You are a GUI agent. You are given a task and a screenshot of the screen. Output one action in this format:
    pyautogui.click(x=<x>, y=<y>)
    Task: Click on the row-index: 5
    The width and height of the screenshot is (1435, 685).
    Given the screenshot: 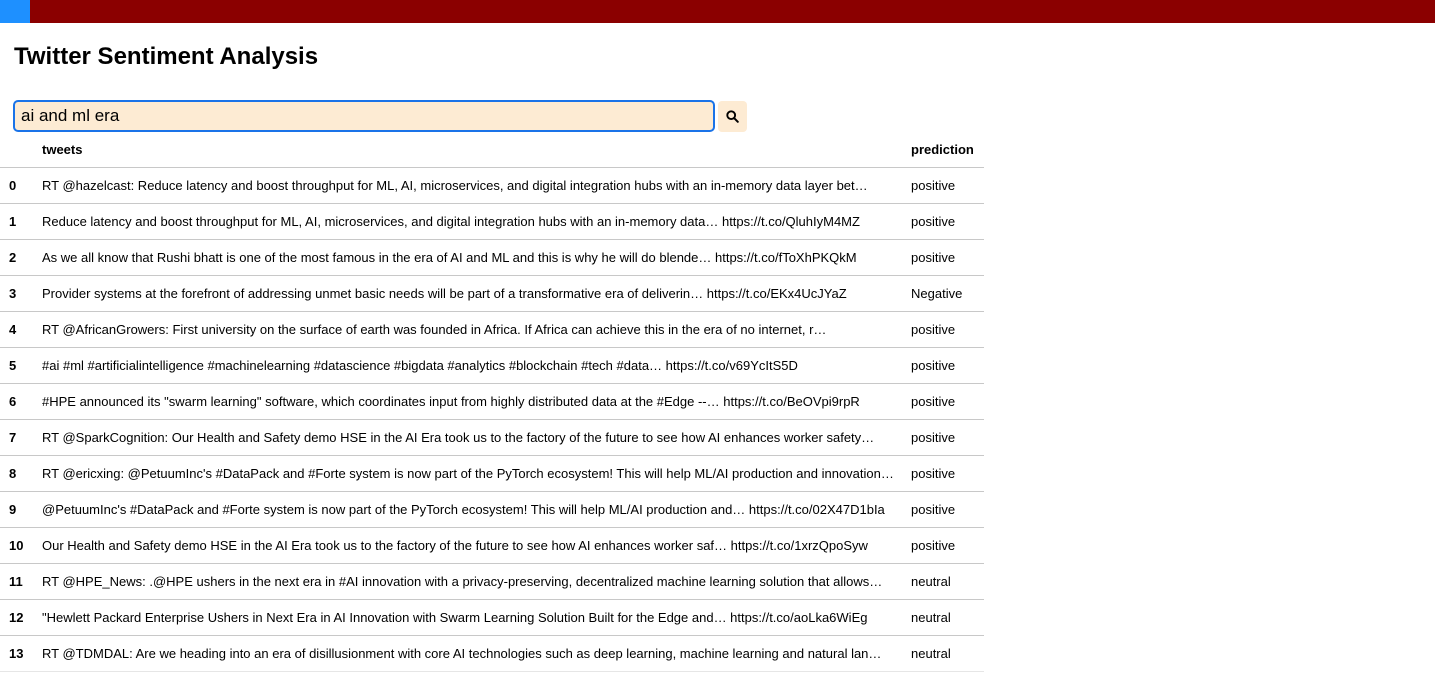 What is the action you would take?
    pyautogui.click(x=21, y=365)
    